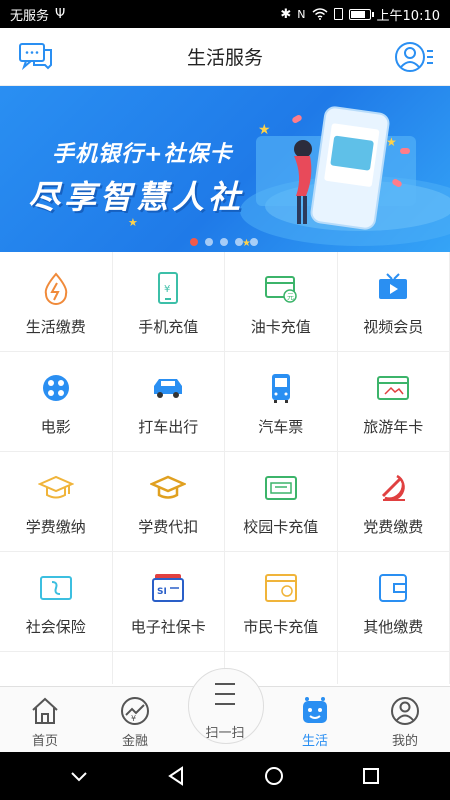 This screenshot has width=450, height=800. What do you see at coordinates (281, 527) in the screenshot?
I see `service-label: 校园卡充值` at bounding box center [281, 527].